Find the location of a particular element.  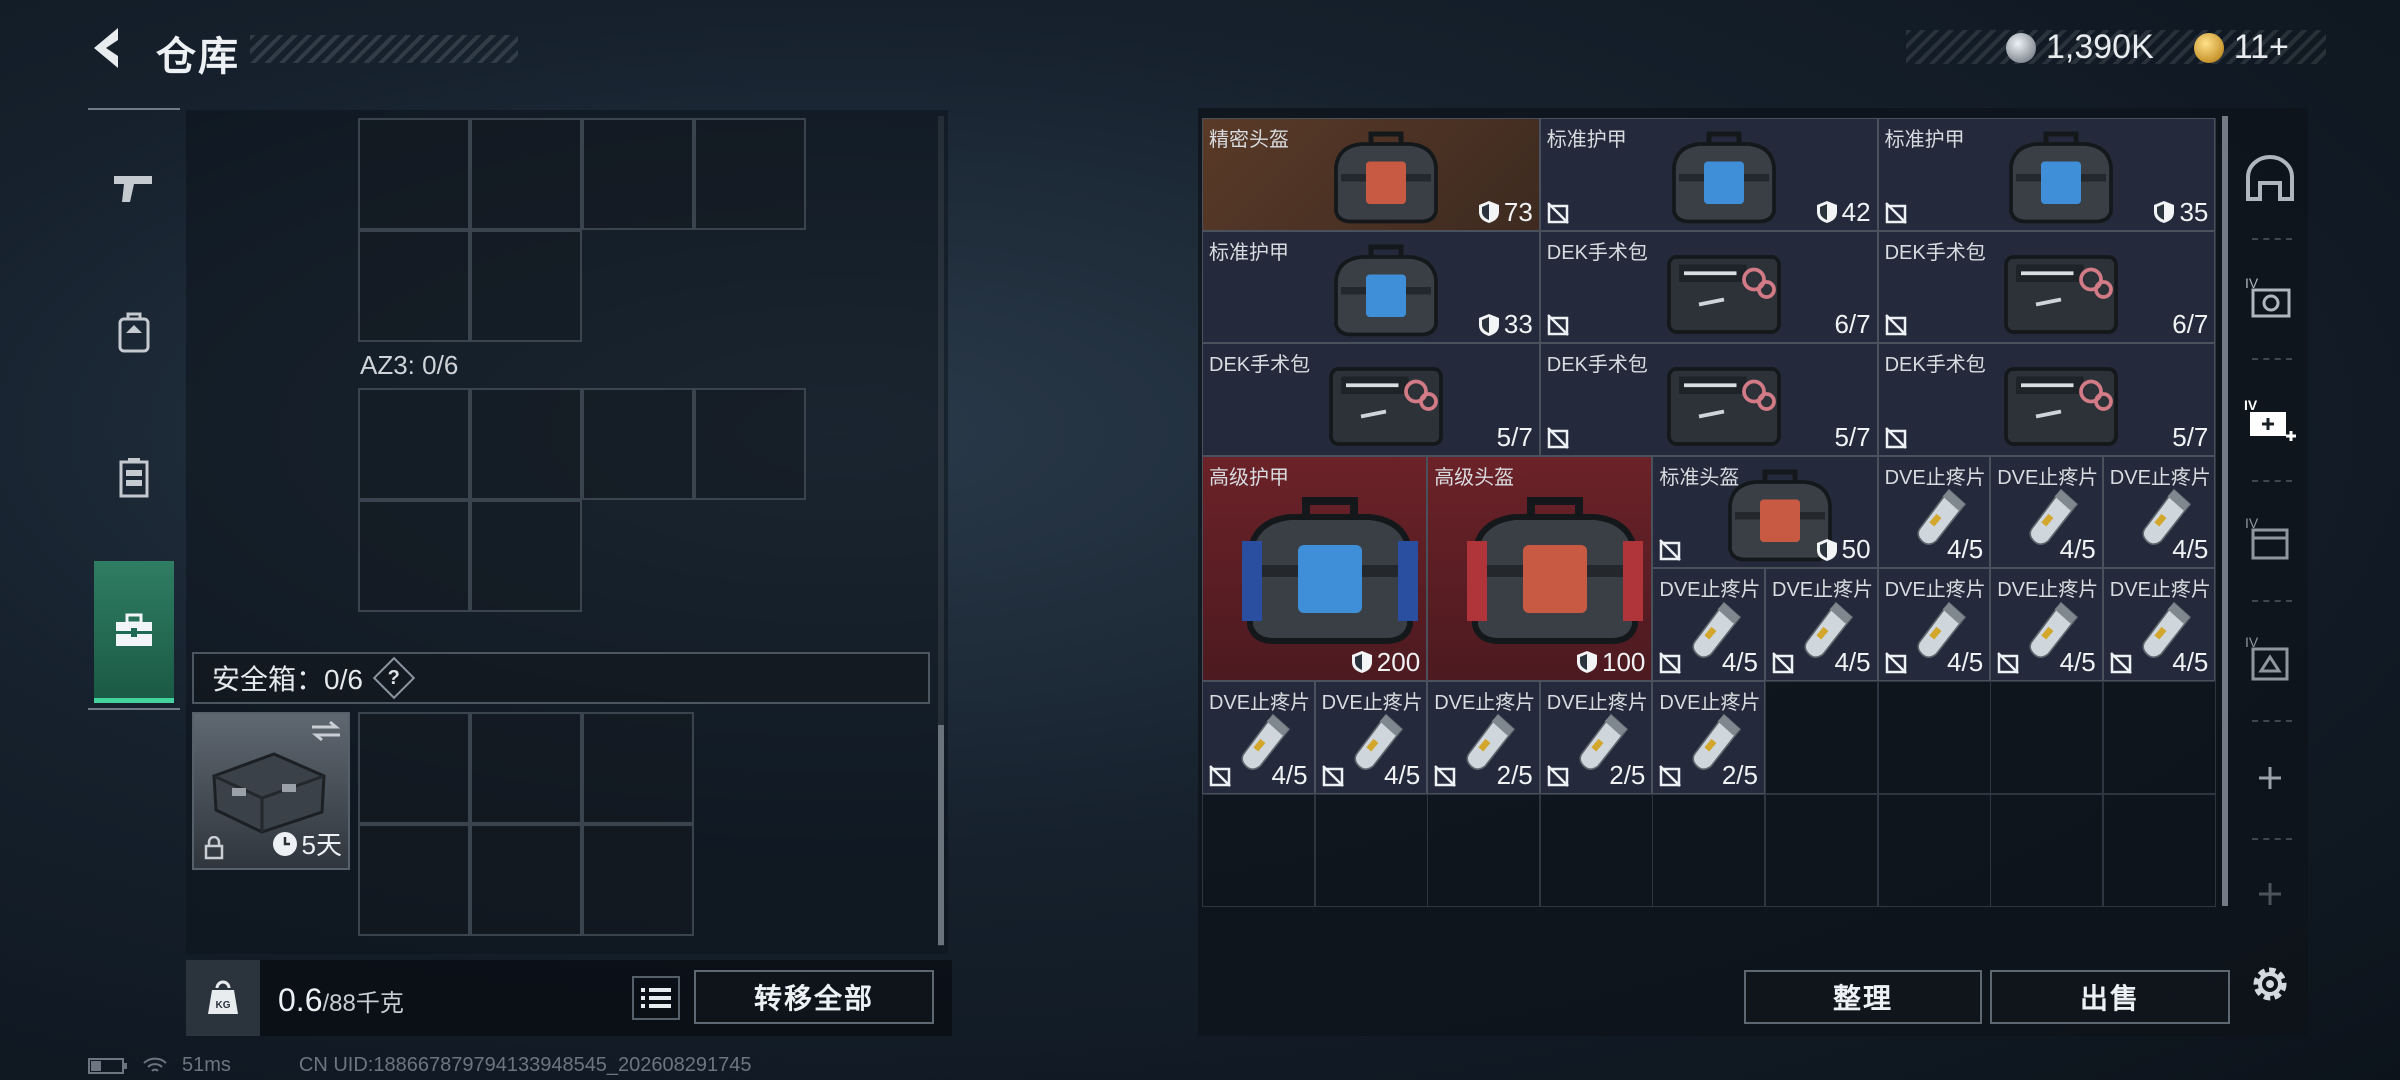

nav-item-toolbox is located at coordinates (134, 632).